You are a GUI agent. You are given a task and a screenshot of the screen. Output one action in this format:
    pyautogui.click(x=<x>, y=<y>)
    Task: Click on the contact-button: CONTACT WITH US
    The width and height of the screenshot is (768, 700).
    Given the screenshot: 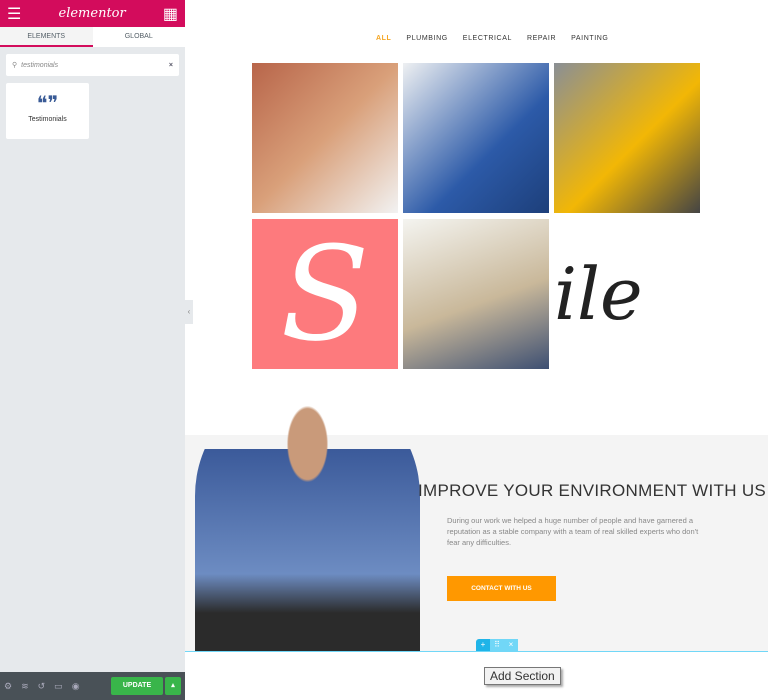 What is the action you would take?
    pyautogui.click(x=501, y=588)
    